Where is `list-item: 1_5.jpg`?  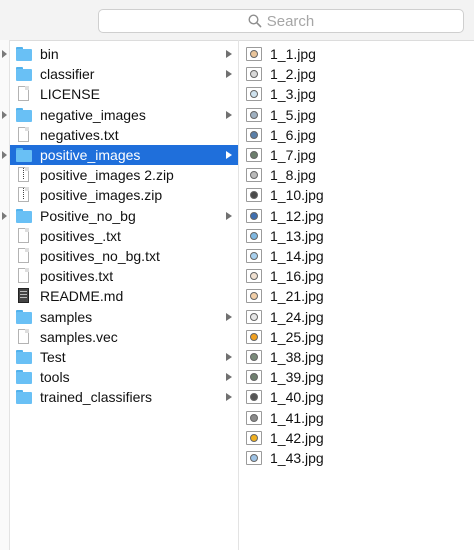
list-item: 1_5.jpg is located at coordinates (356, 115).